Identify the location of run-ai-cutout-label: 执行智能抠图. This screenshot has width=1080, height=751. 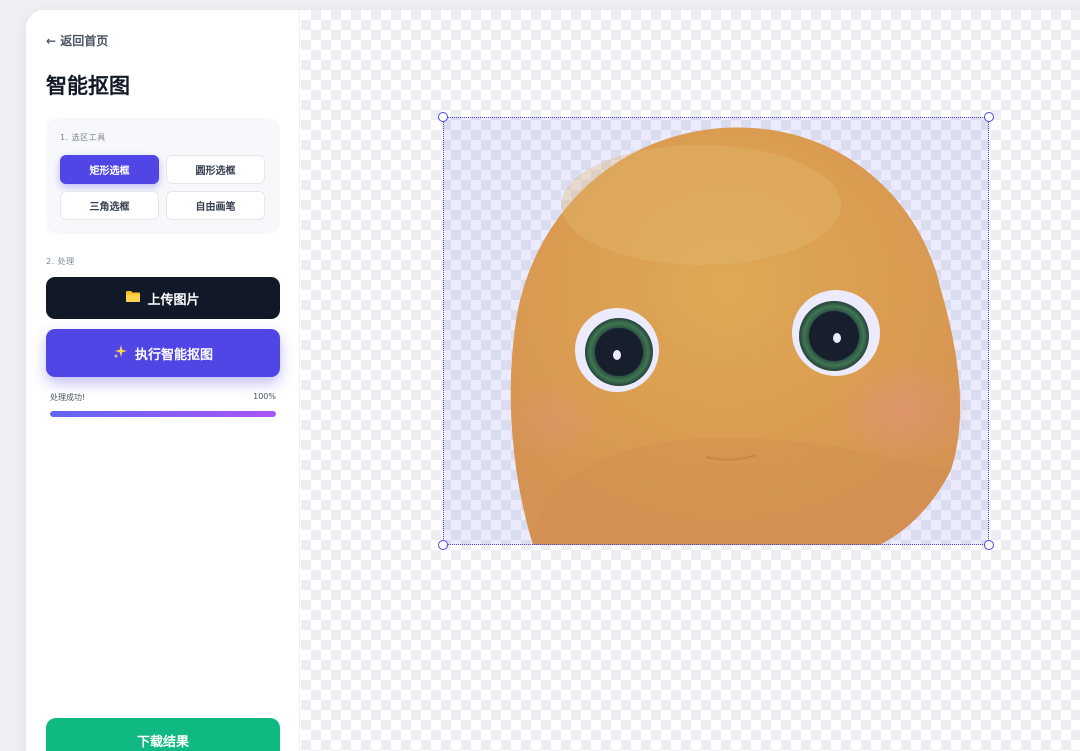
(173, 355).